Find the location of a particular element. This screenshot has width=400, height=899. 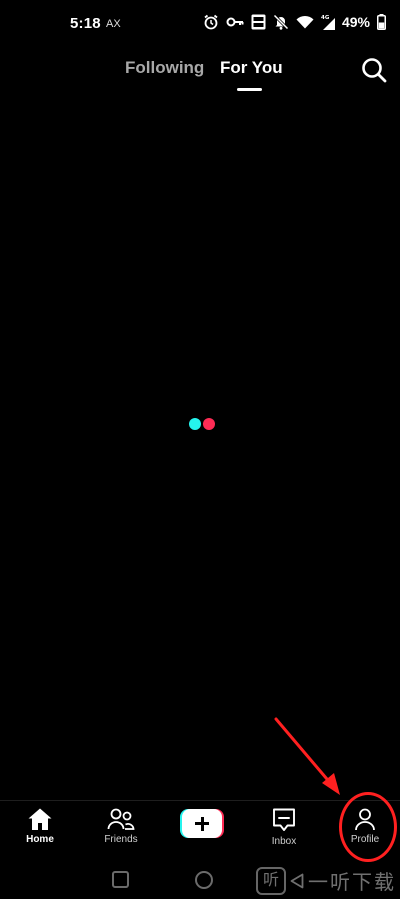

status-carrier: AX is located at coordinates (113, 24).